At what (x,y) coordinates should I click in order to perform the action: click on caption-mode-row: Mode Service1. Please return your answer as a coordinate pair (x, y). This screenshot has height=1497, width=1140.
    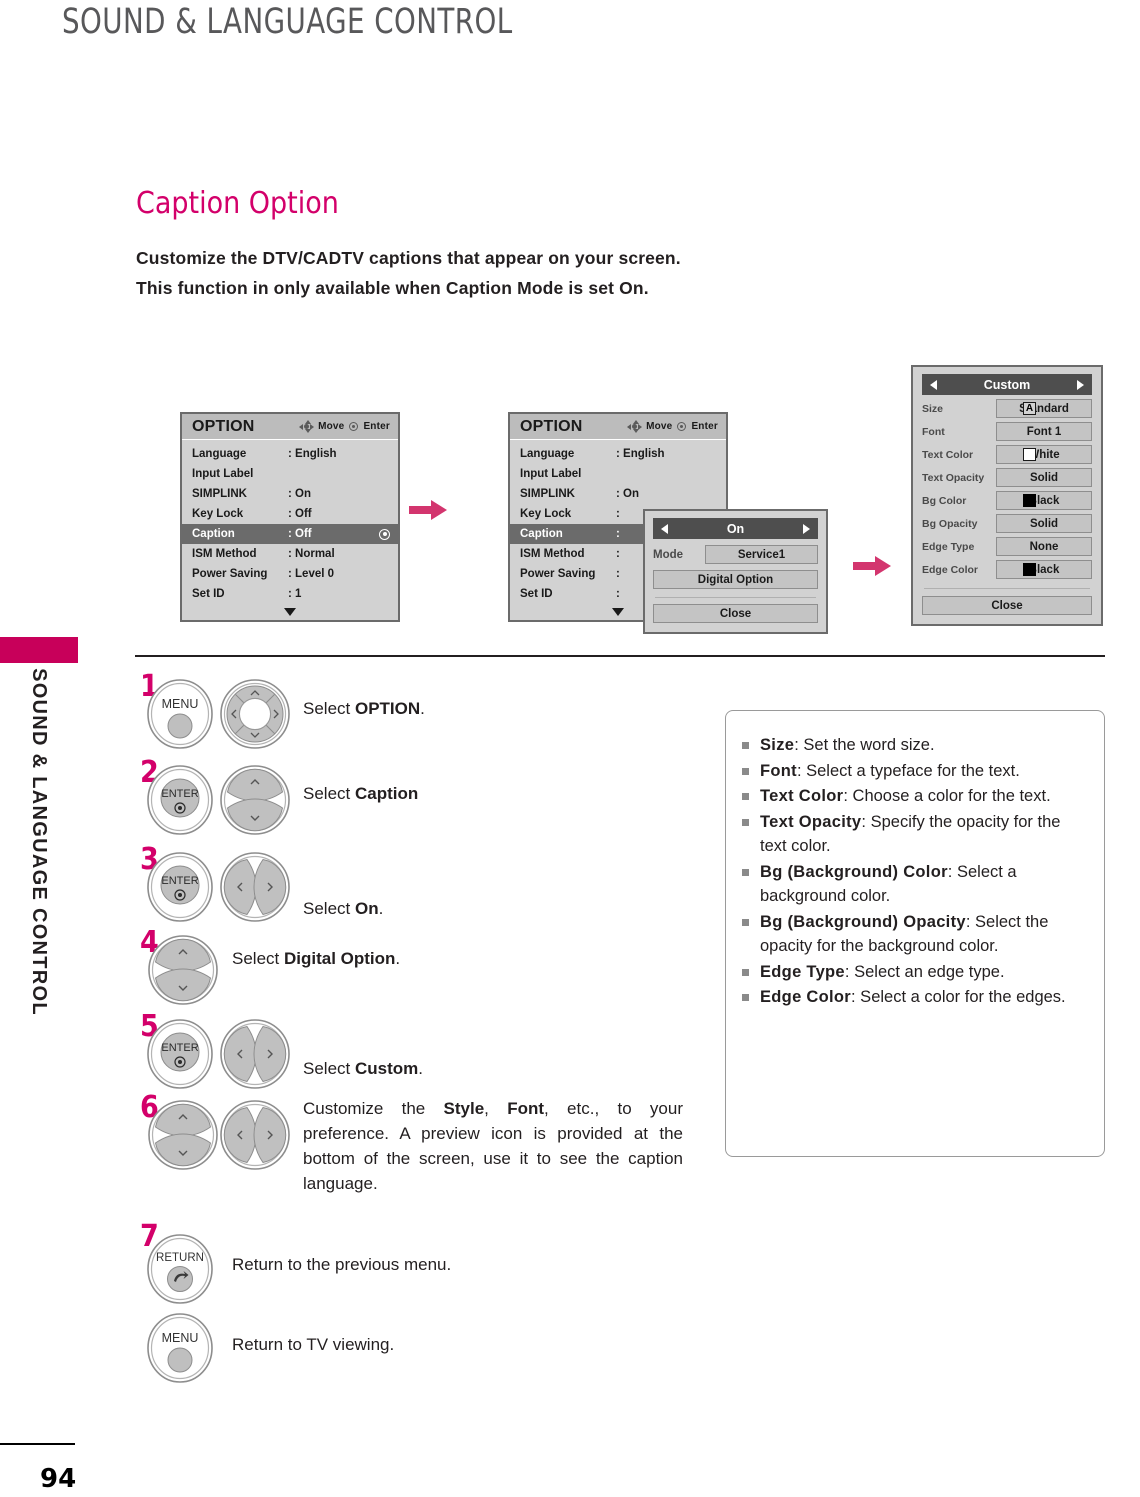
    Looking at the image, I should click on (735, 554).